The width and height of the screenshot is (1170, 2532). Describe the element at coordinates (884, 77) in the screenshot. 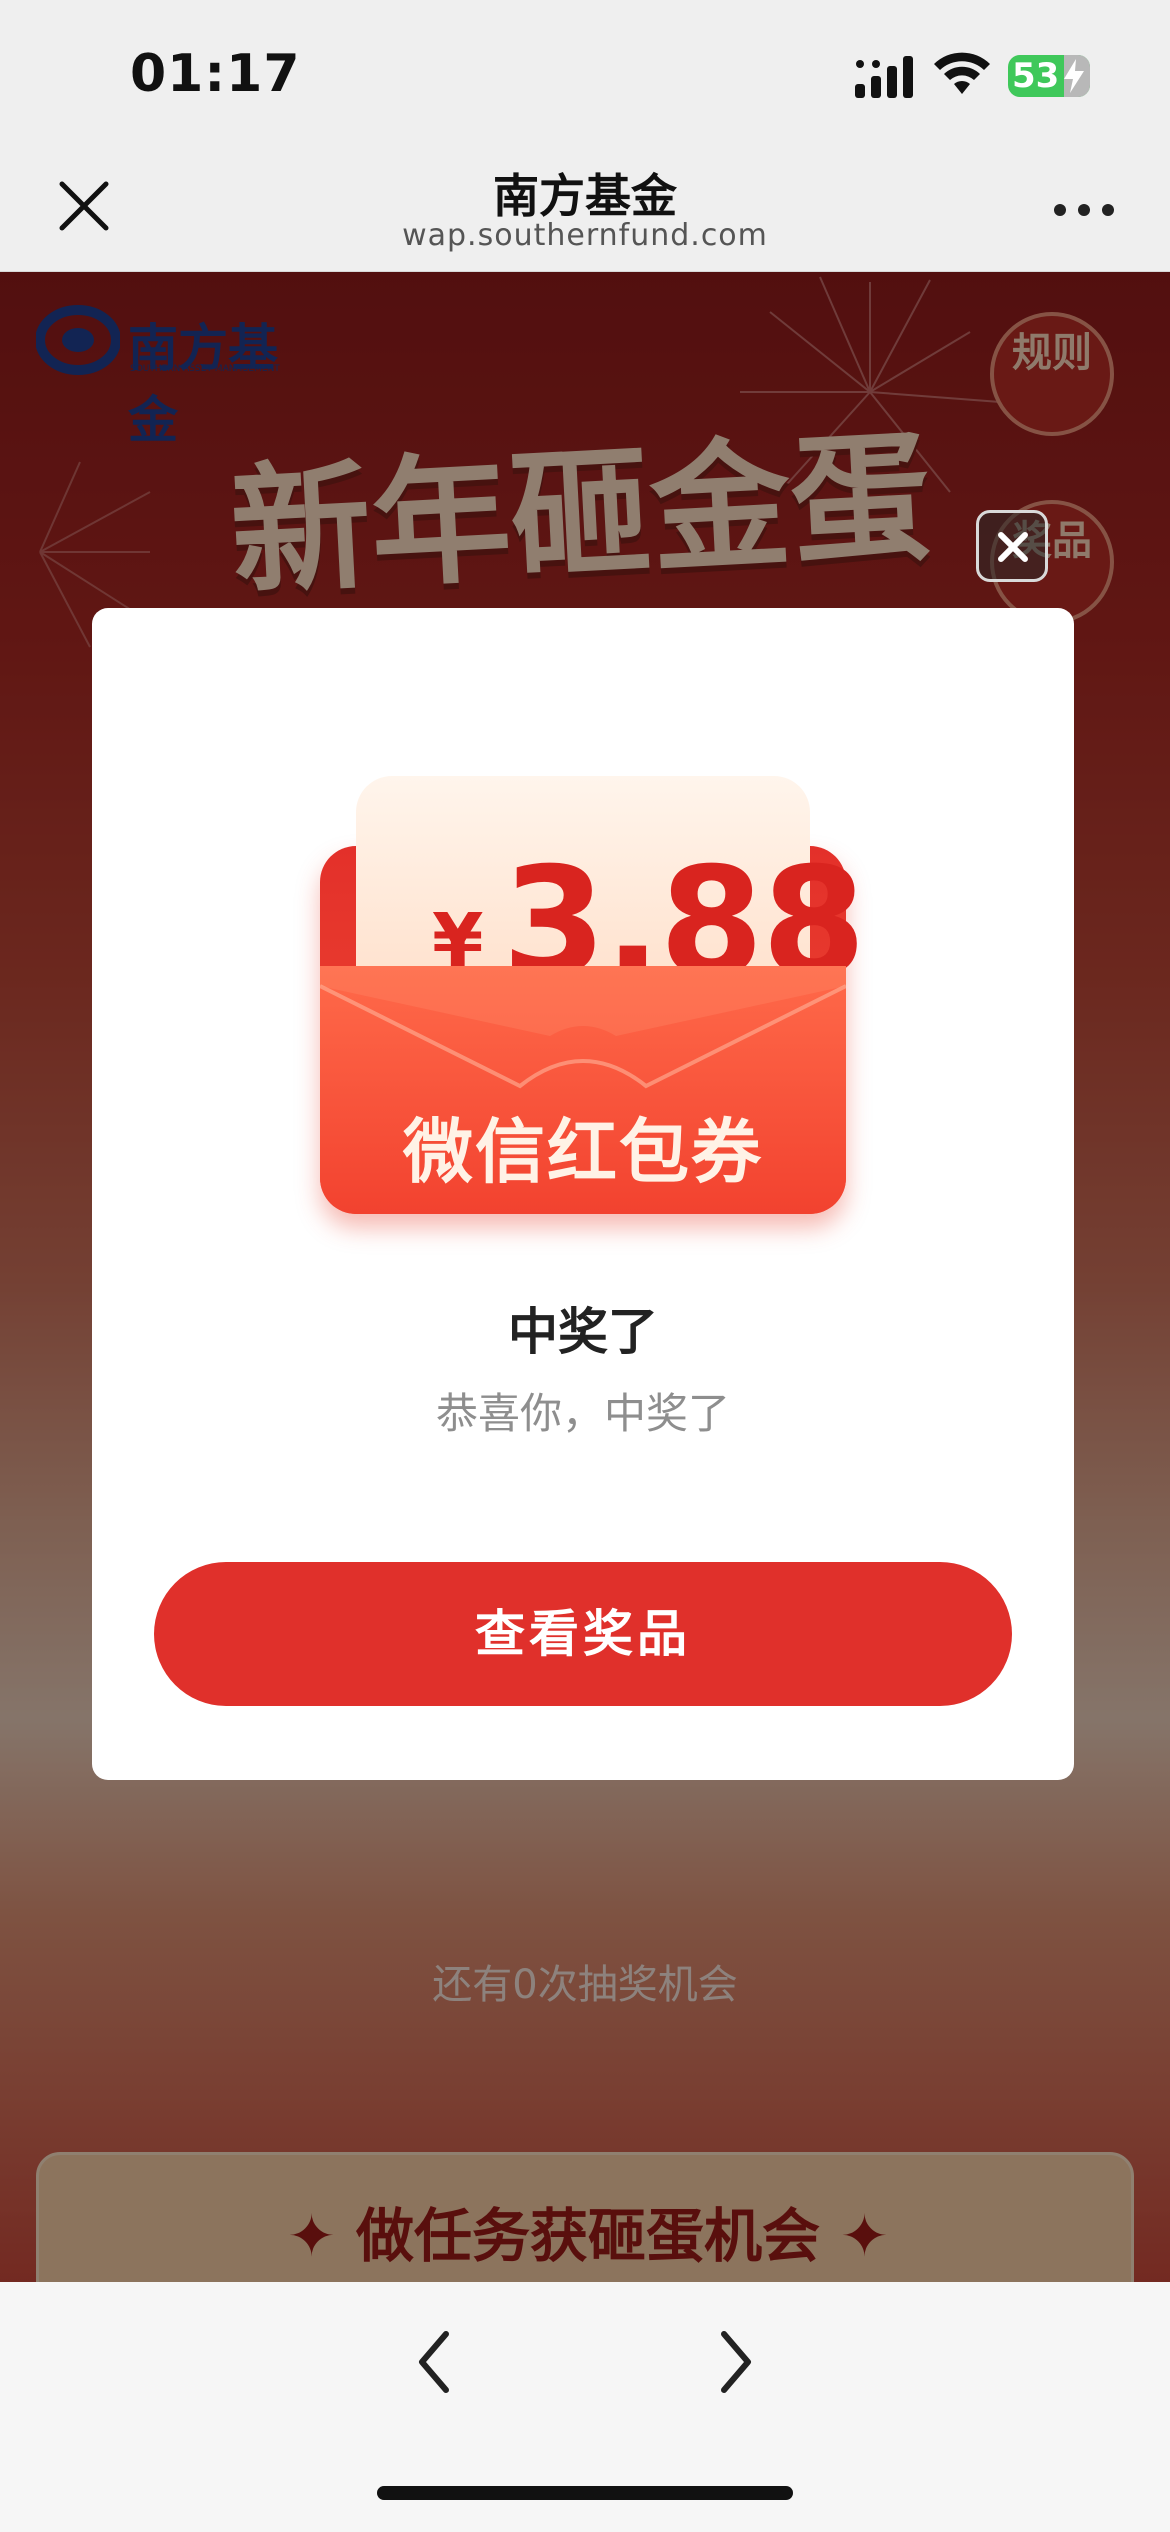

I see `cellular-signal-icon` at that location.